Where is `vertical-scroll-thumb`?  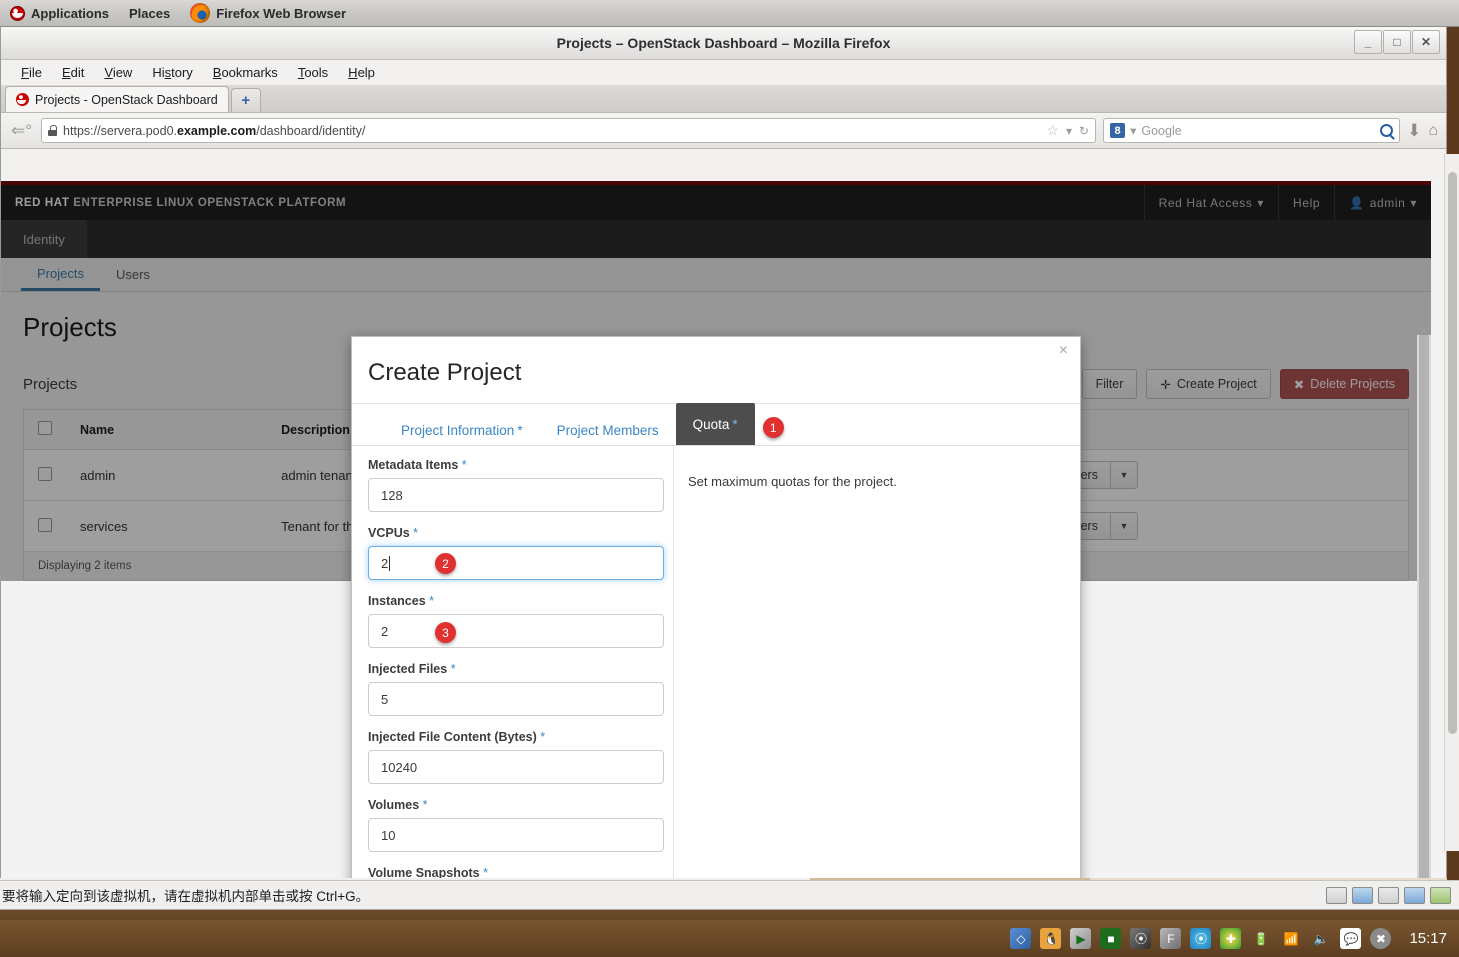
vertical-scroll-thumb is located at coordinates (1452, 453).